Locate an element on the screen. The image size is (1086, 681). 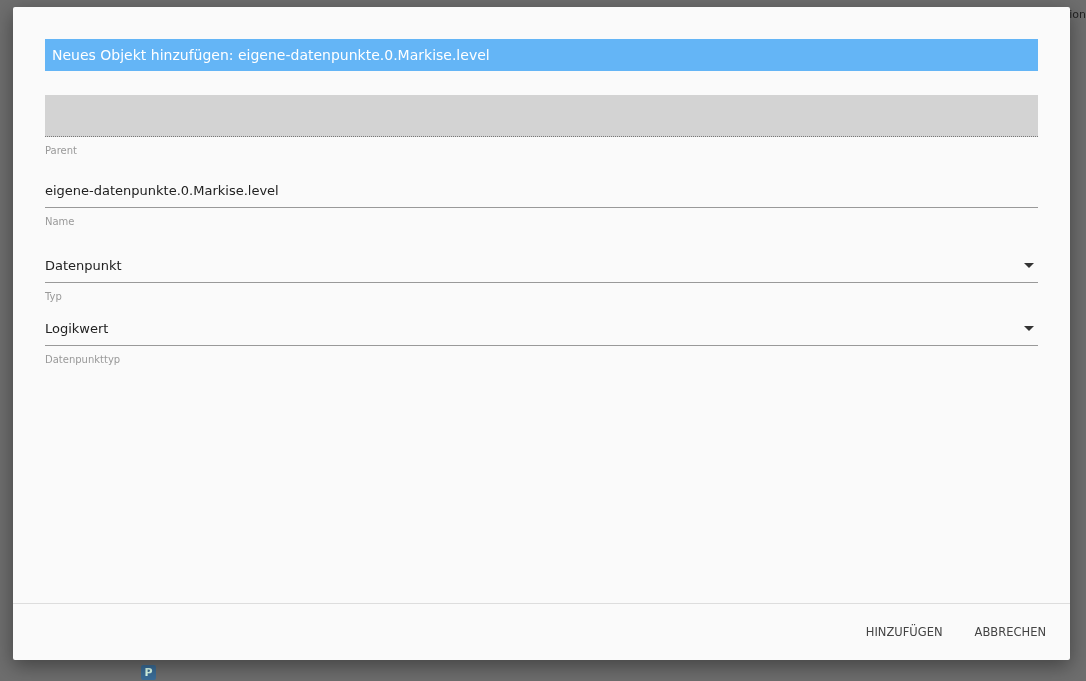
field-label: Parent is located at coordinates (61, 150).